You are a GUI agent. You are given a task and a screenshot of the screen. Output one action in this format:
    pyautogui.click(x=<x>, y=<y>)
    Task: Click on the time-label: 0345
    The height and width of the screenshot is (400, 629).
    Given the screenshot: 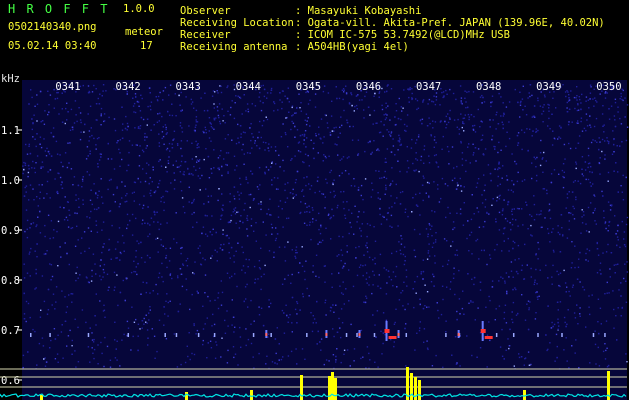 What is the action you would take?
    pyautogui.click(x=308, y=87)
    